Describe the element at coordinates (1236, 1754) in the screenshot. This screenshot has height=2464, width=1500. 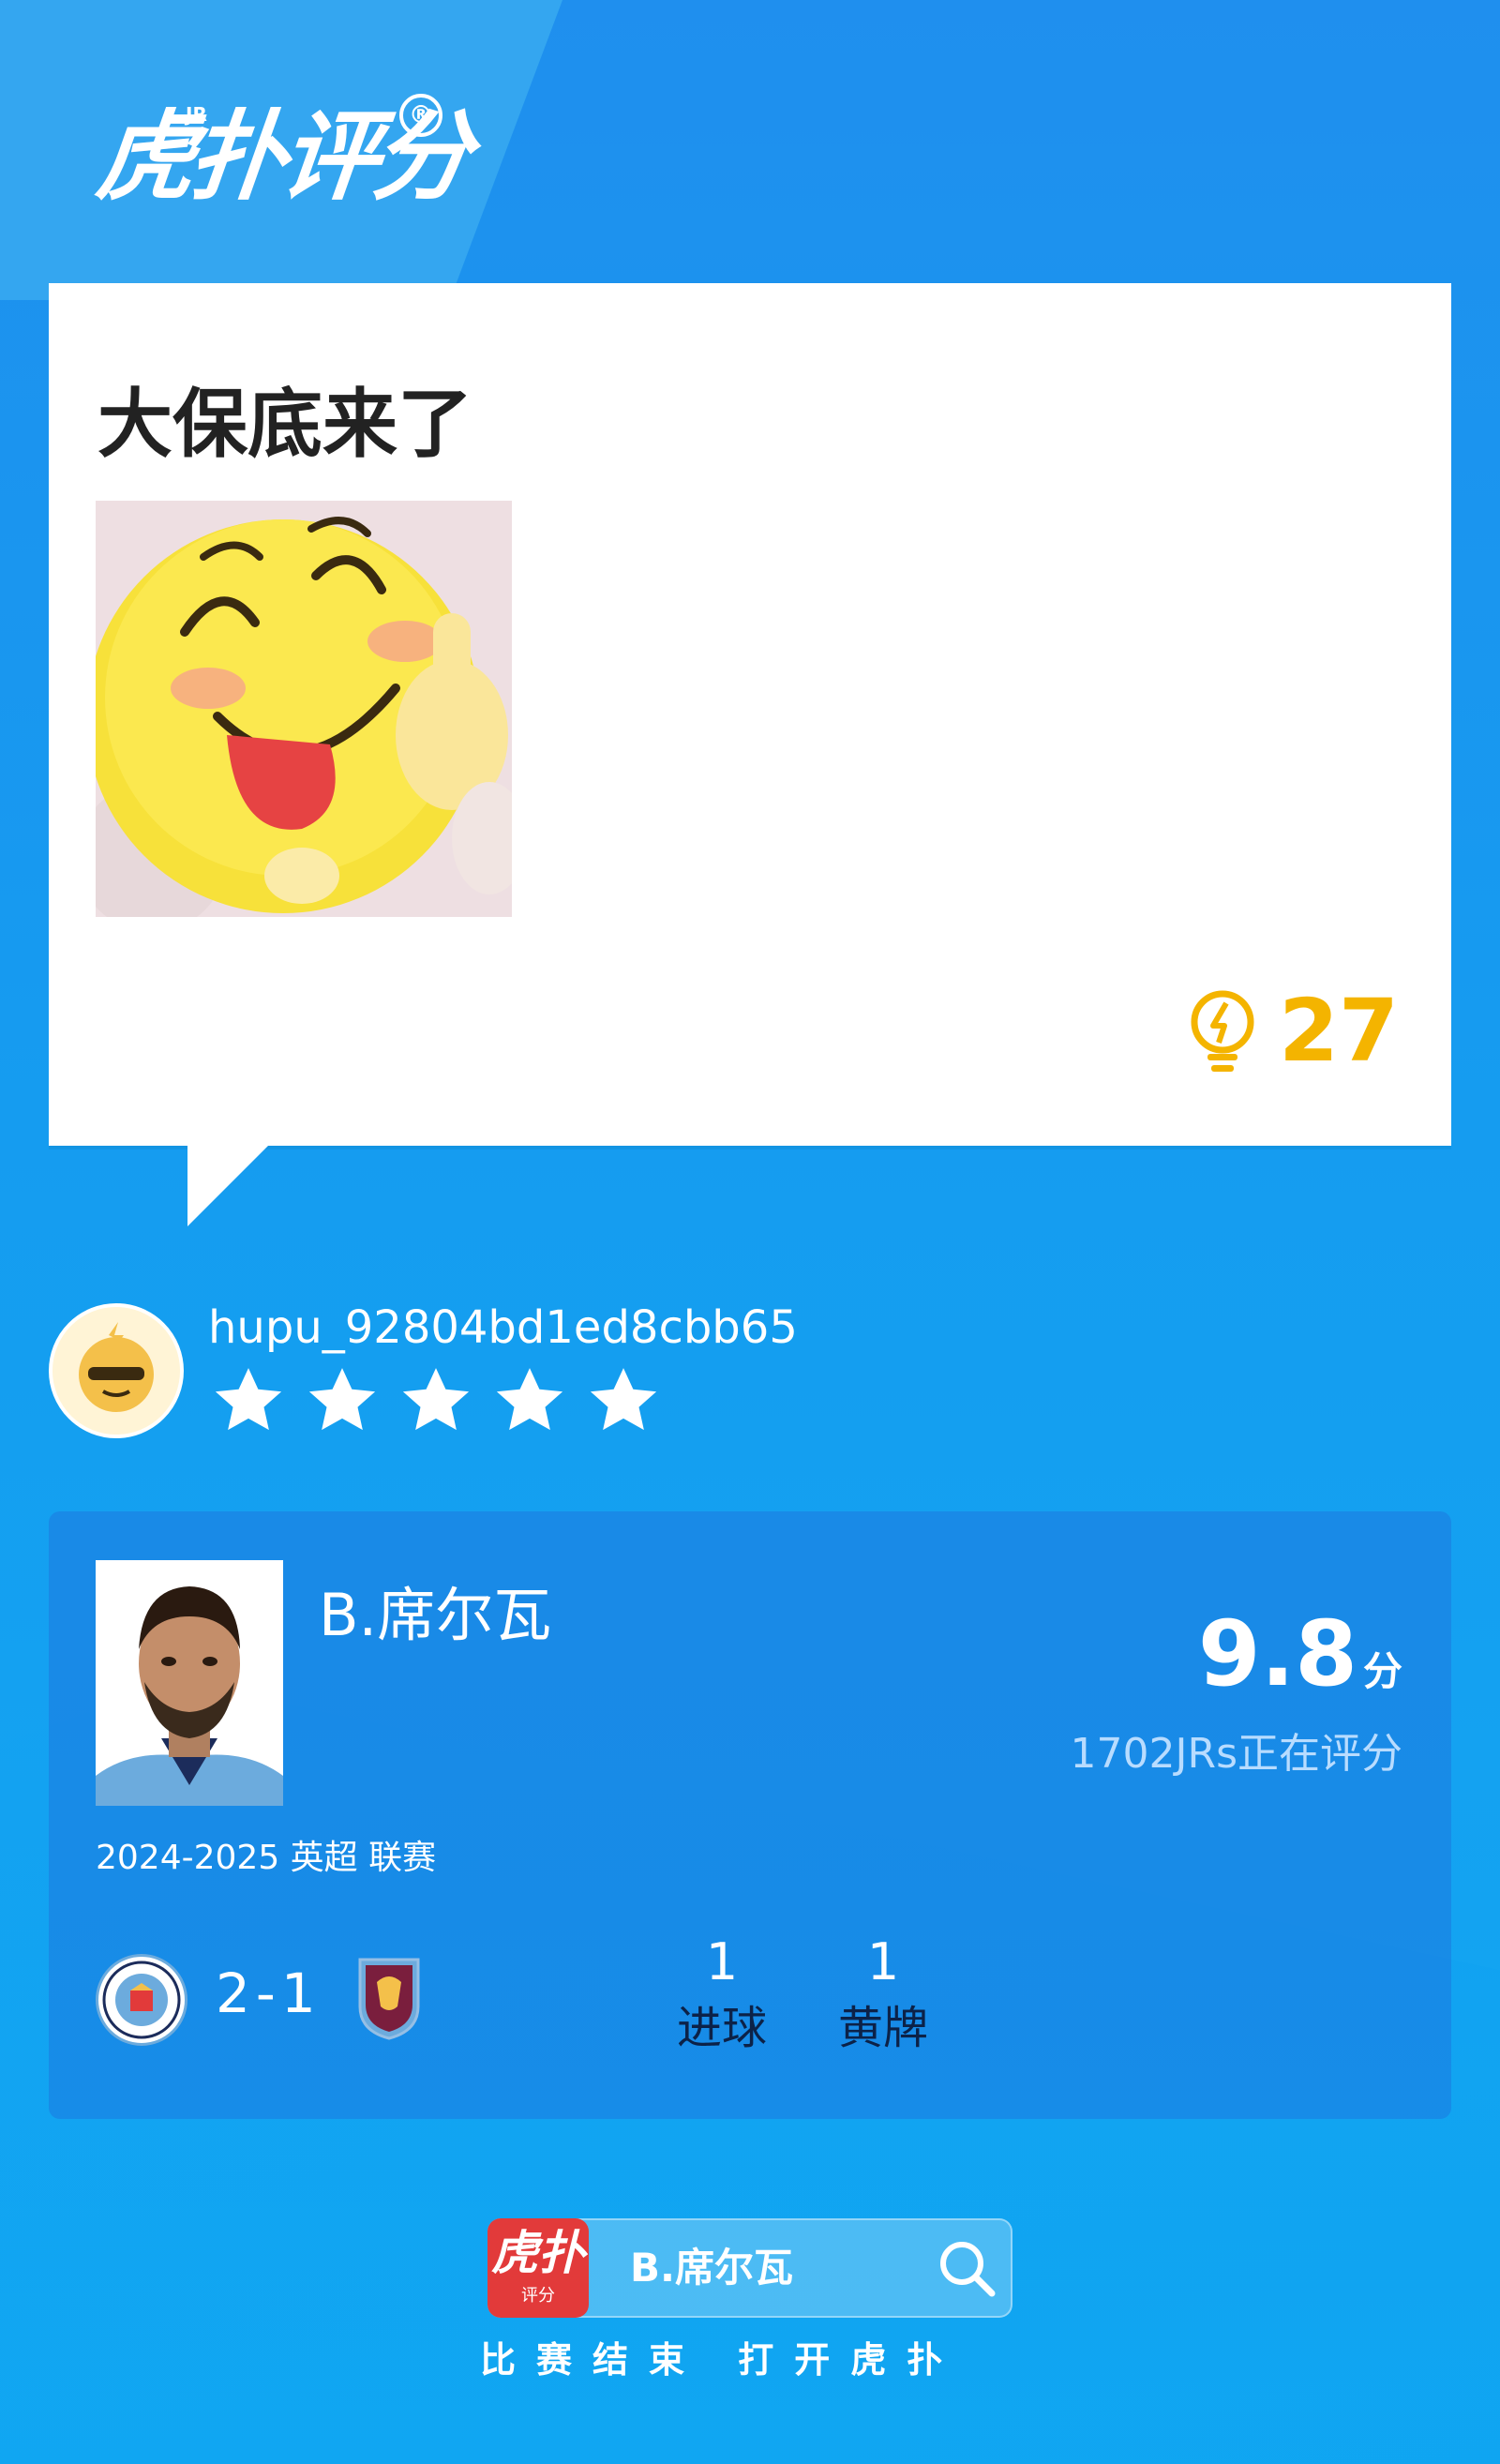
I see `raters-count: 1702JRs正在评分` at that location.